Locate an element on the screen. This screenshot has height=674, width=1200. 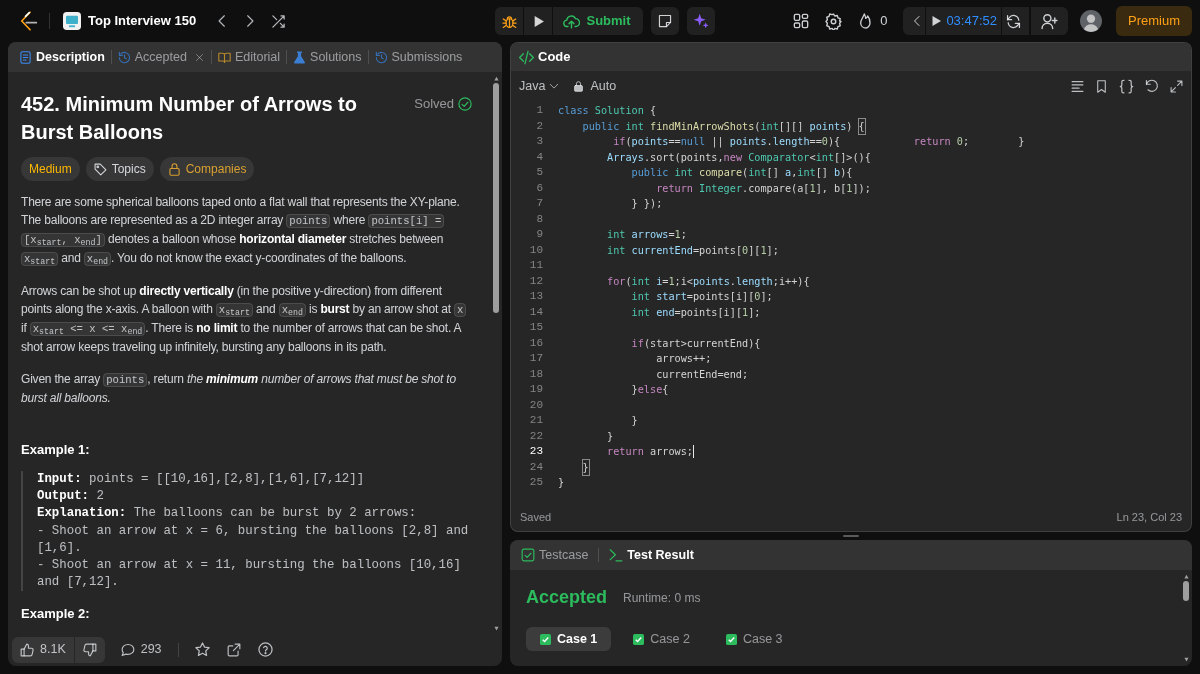
check-square-icon is located at coordinates (528, 555).